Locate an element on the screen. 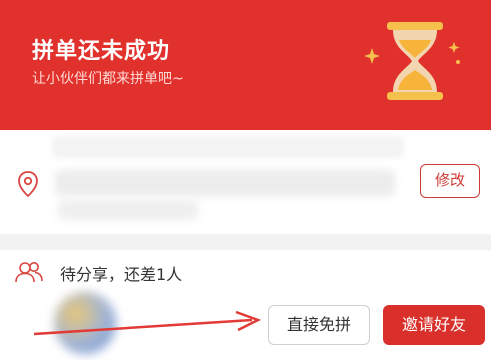 The image size is (491, 360). group-status-text: 待分享，还差1人 is located at coordinates (121, 274).